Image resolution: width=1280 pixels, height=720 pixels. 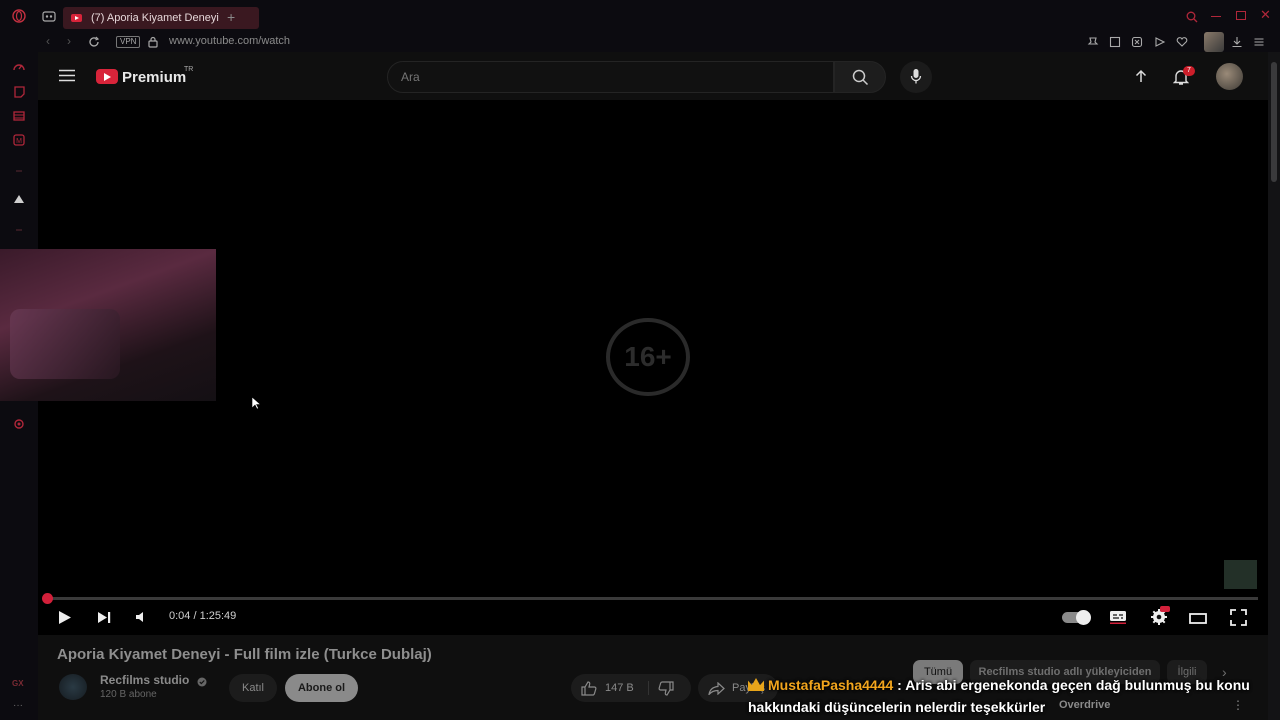 What do you see at coordinates (128, 42) in the screenshot?
I see `vpn-badge: VPN` at bounding box center [128, 42].